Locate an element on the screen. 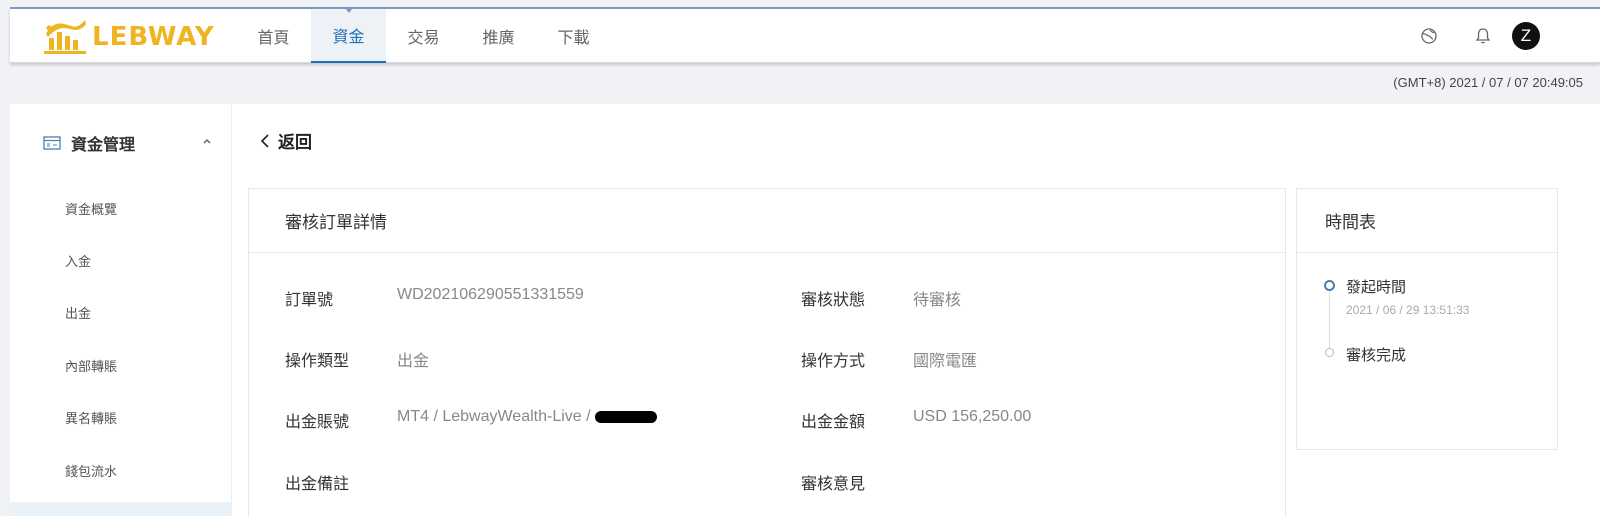 The image size is (1600, 516). brand-name: LEBWAY is located at coordinates (153, 37).